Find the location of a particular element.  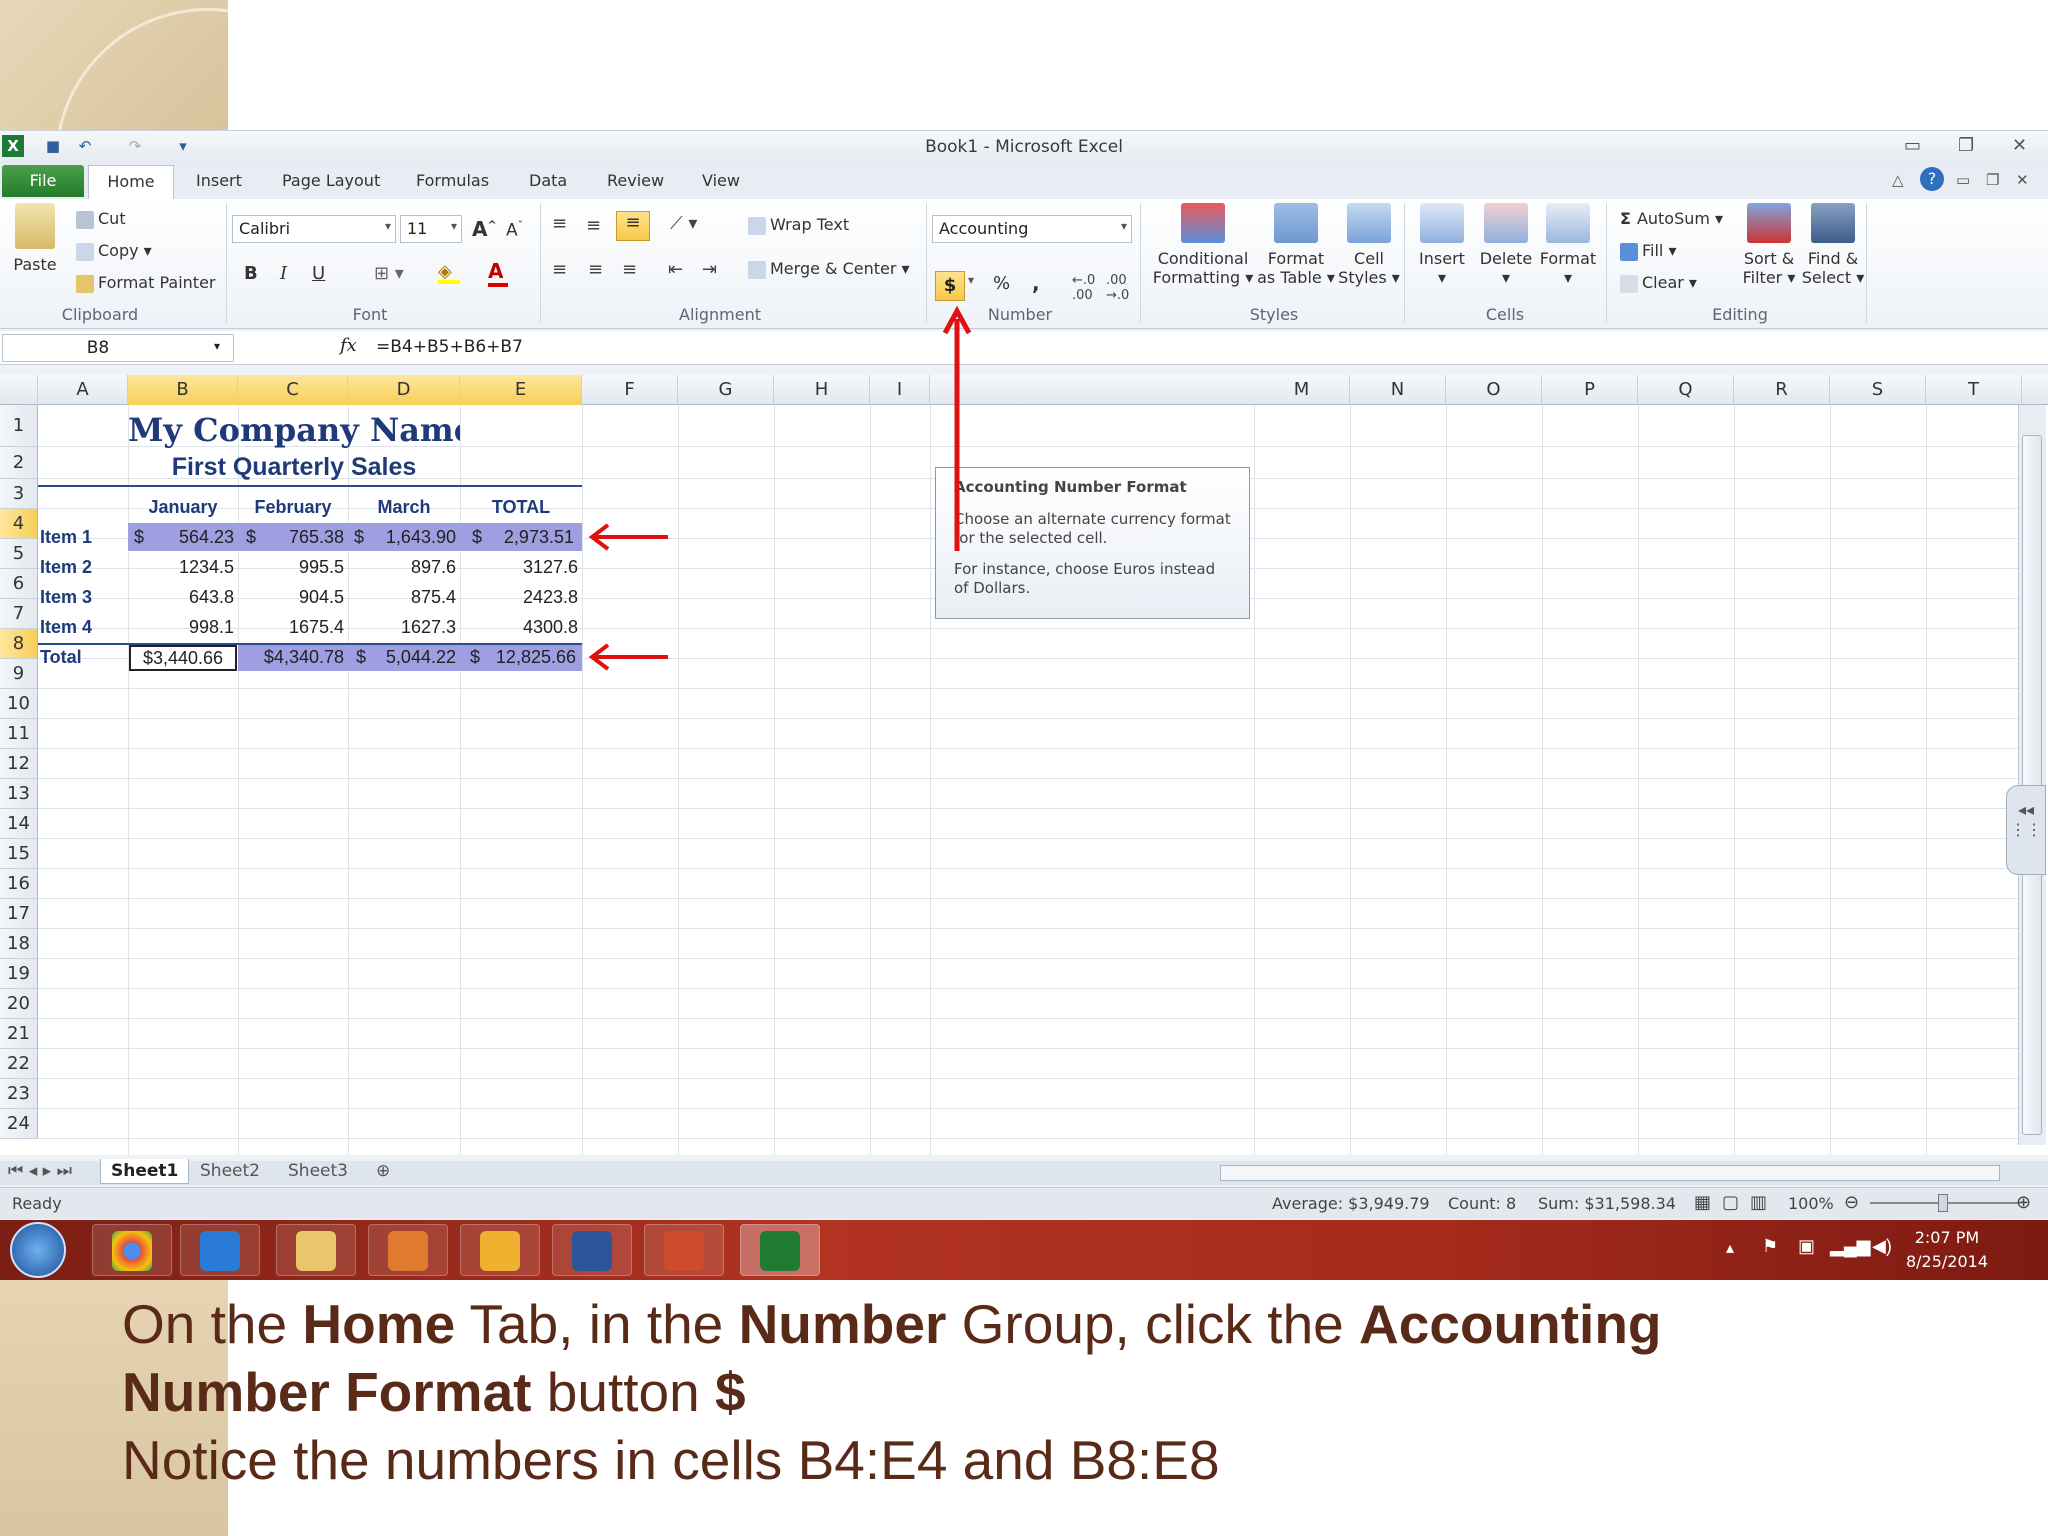

font-color-icon: A is located at coordinates (498, 273).